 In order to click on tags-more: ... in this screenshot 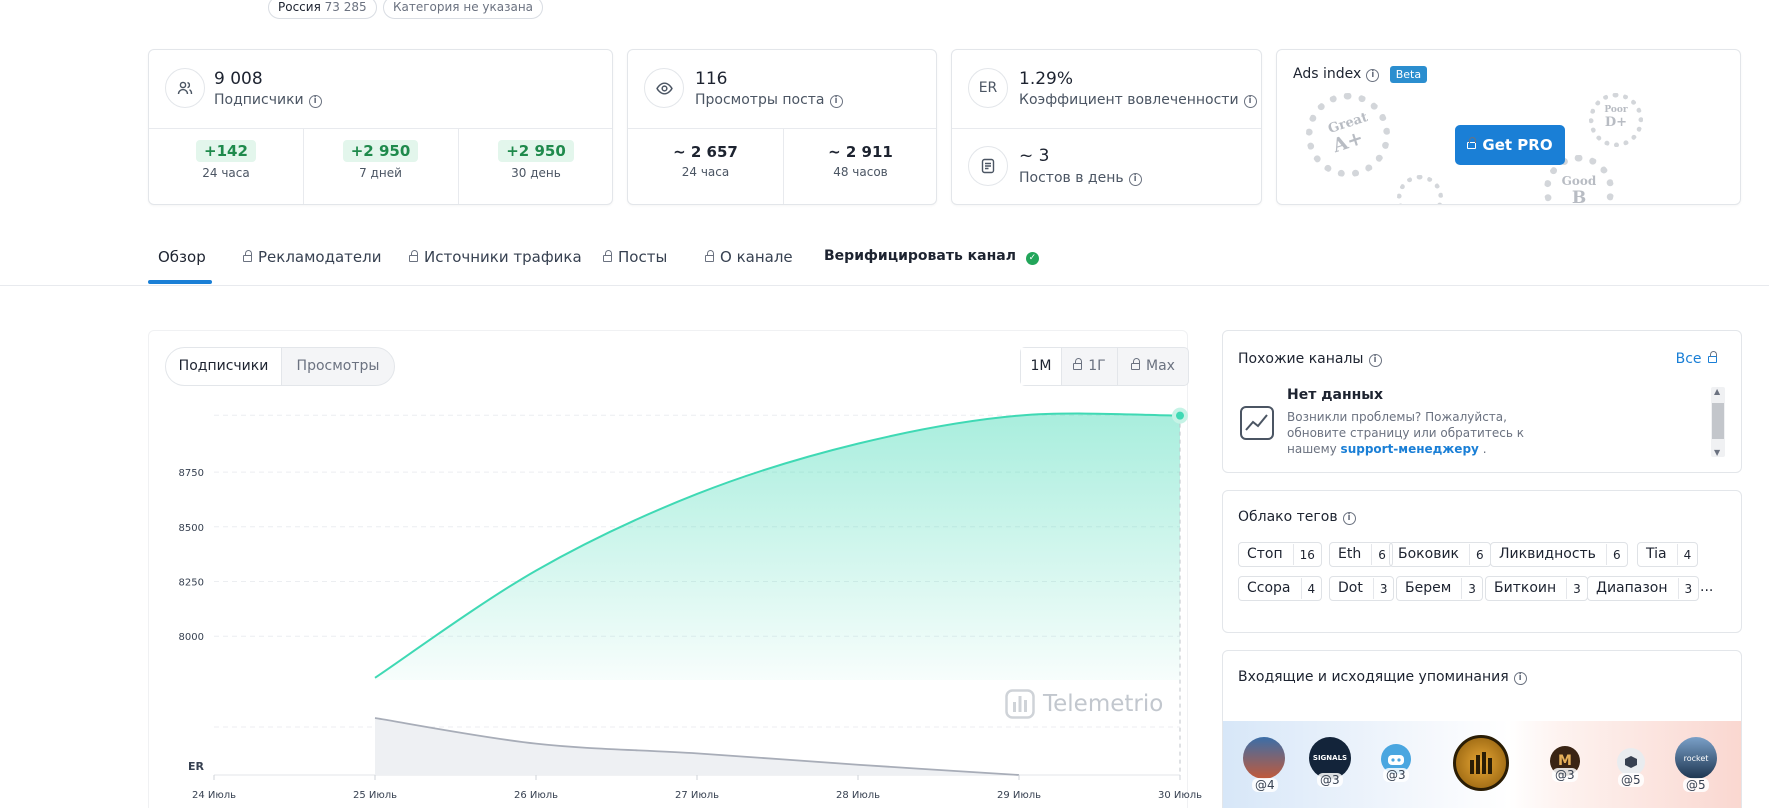, I will do `click(1706, 587)`.